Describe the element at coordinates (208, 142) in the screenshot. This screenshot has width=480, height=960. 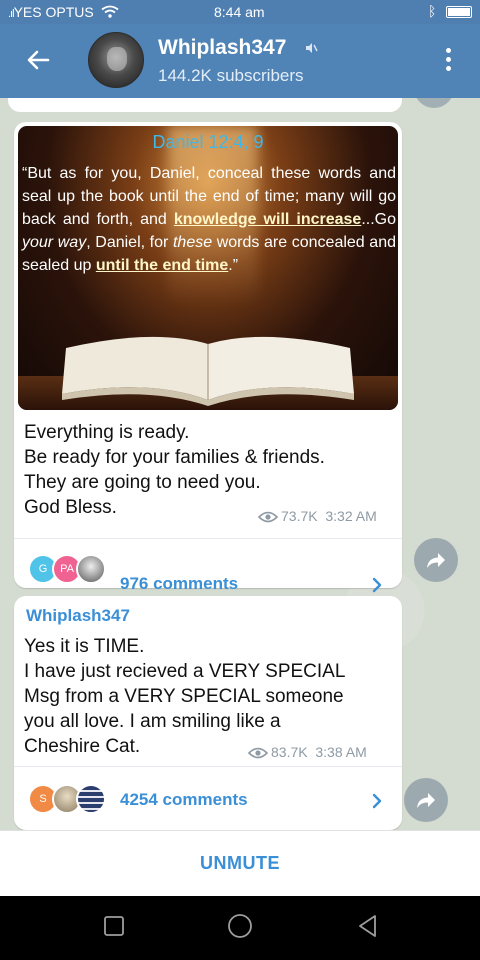
I see `verse-reference: Daniel 12:4, 9` at that location.